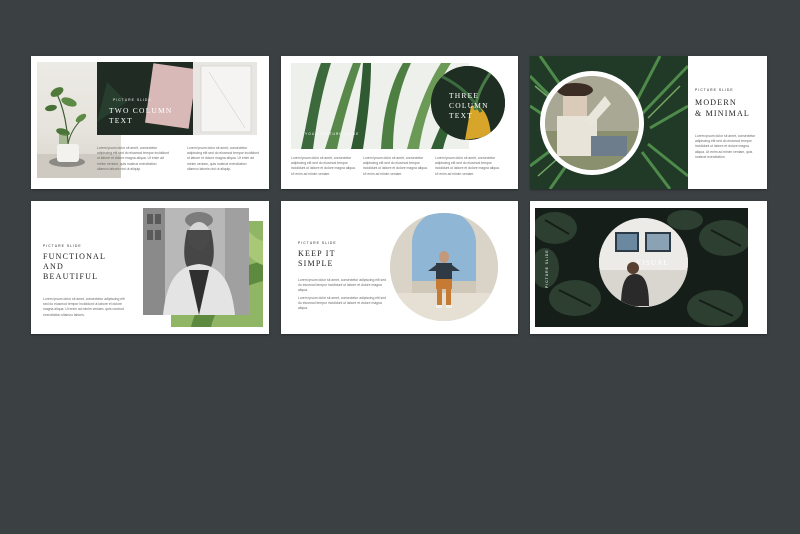 The image size is (800, 534). I want to click on slide-title: THREE COLUMN TEXT, so click(469, 105).